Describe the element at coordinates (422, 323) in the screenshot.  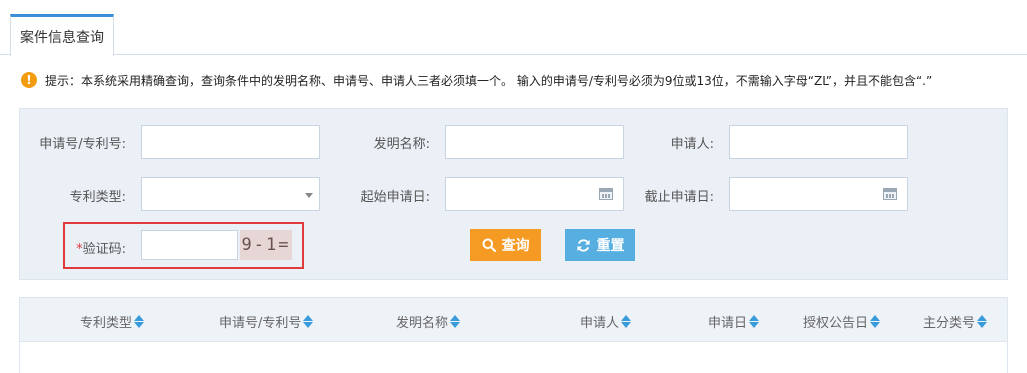
I see `column-label: 发明名称` at that location.